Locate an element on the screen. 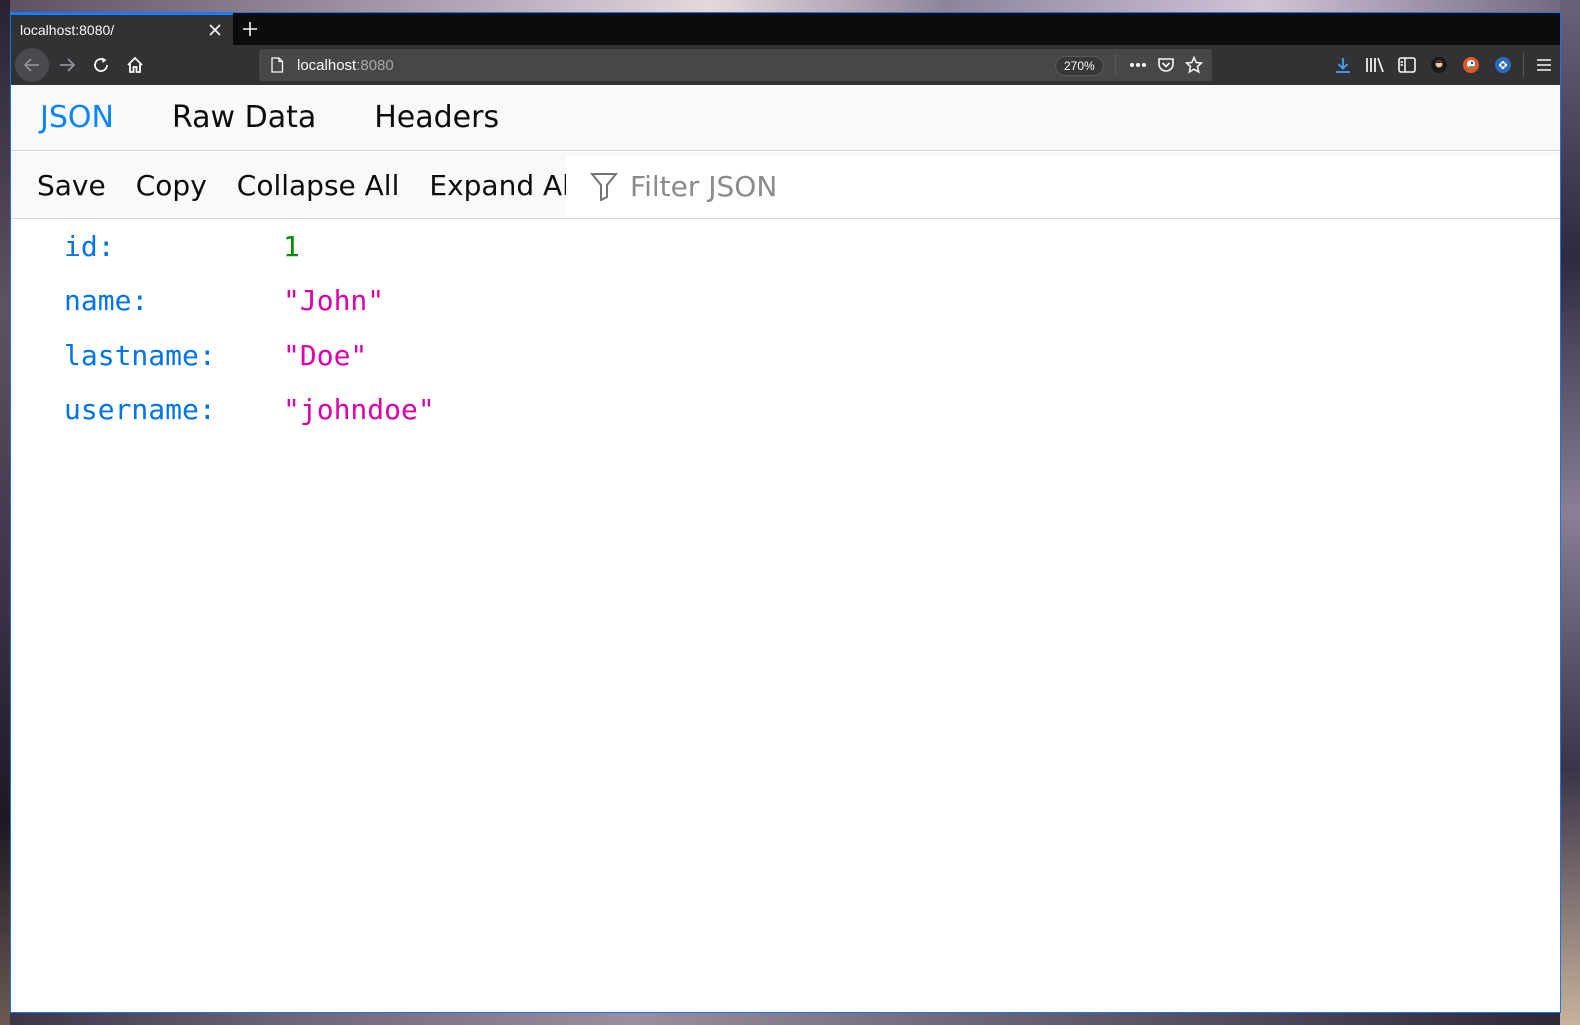 Image resolution: width=1580 pixels, height=1025 pixels. json-value: "Doe" is located at coordinates (325, 355).